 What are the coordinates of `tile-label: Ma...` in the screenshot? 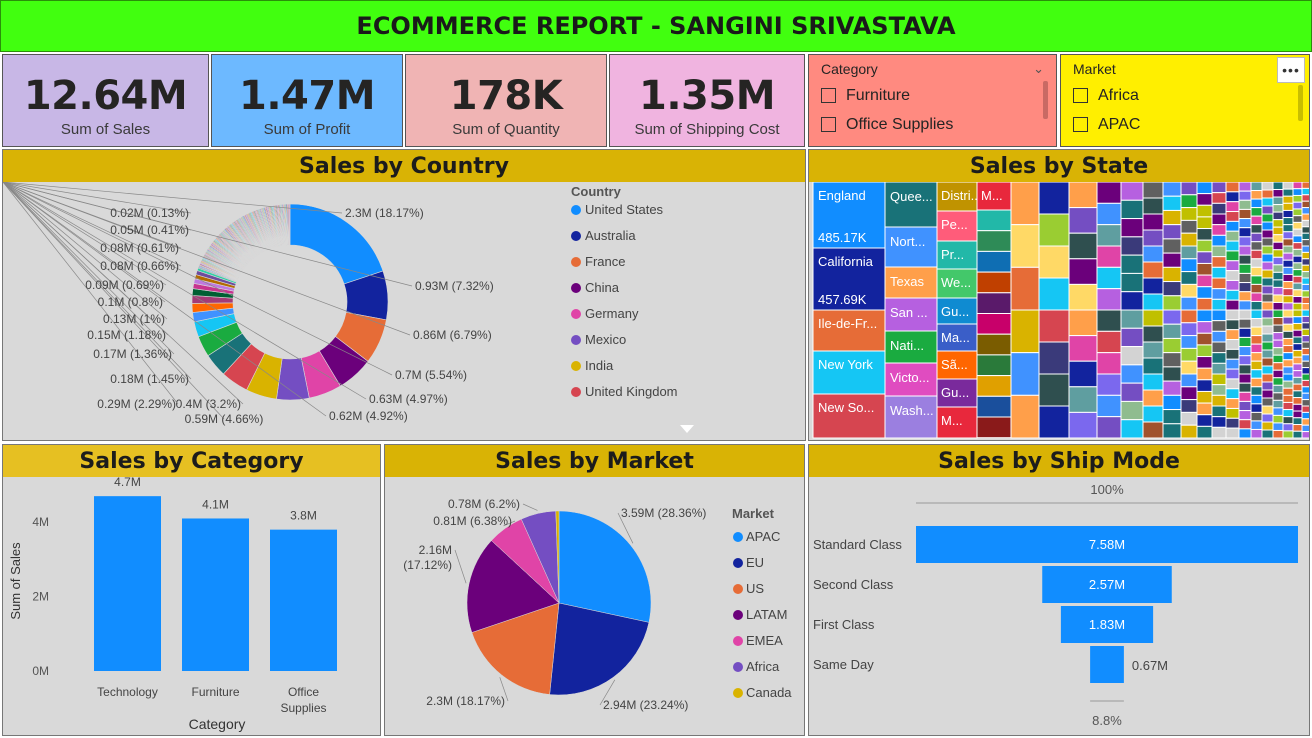 It's located at (955, 337).